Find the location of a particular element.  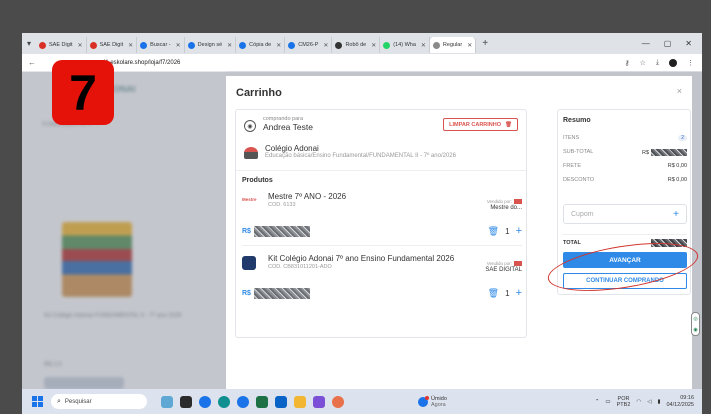

summary-title: Resumo is located at coordinates (577, 120).